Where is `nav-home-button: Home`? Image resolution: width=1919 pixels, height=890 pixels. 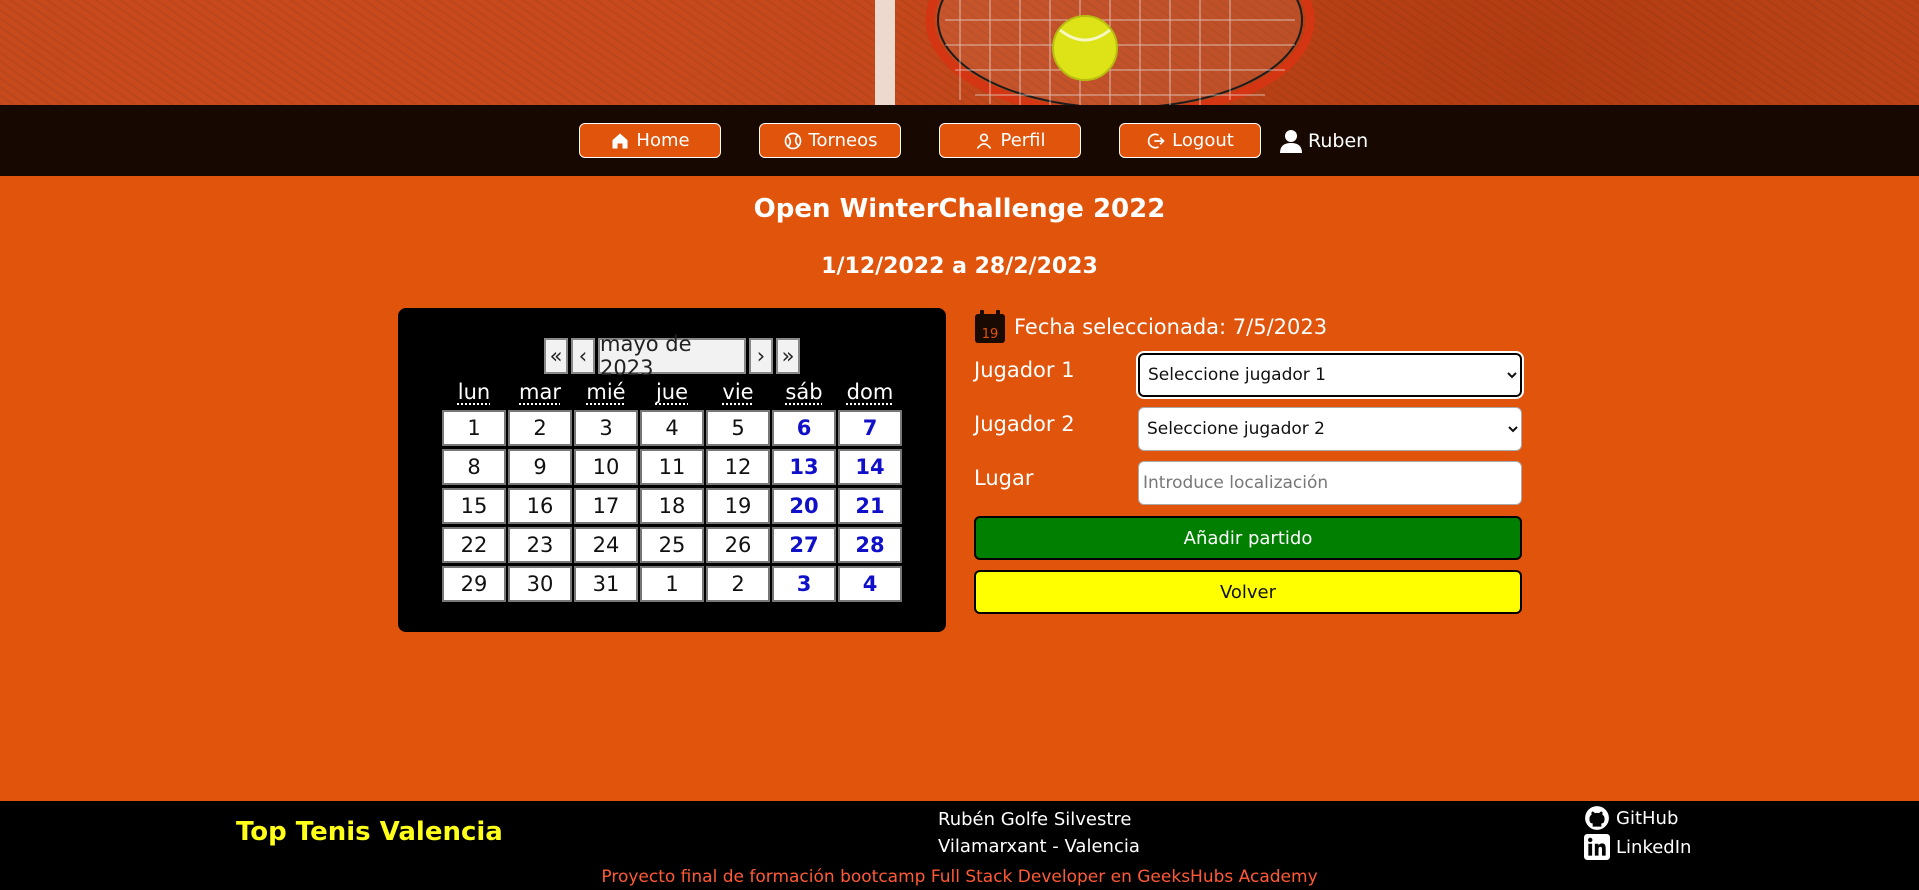 nav-home-button: Home is located at coordinates (650, 140).